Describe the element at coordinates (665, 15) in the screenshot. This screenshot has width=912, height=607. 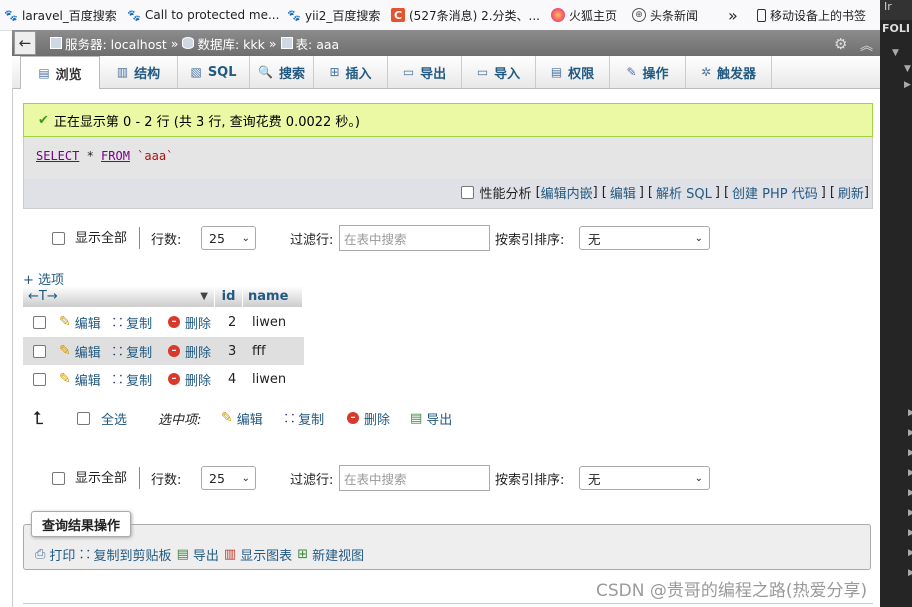
I see `bookmark-item: ⊕ 头条新闻` at that location.